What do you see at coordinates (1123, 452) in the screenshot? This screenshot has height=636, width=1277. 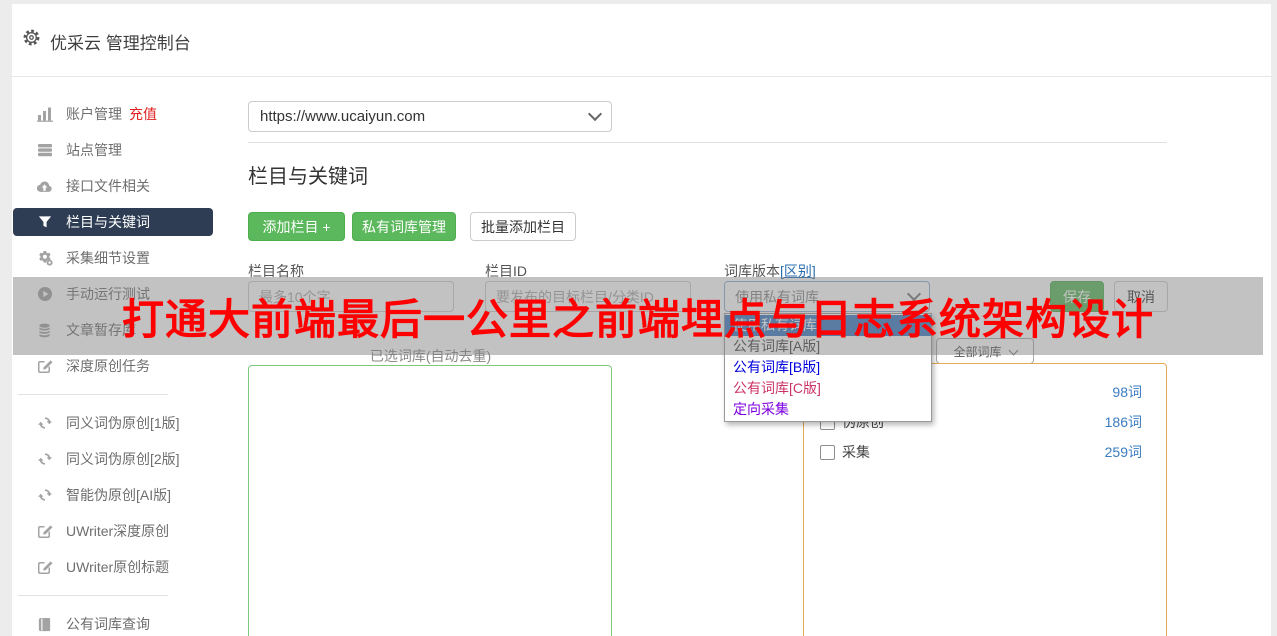 I see `dict-word-count: 259词` at bounding box center [1123, 452].